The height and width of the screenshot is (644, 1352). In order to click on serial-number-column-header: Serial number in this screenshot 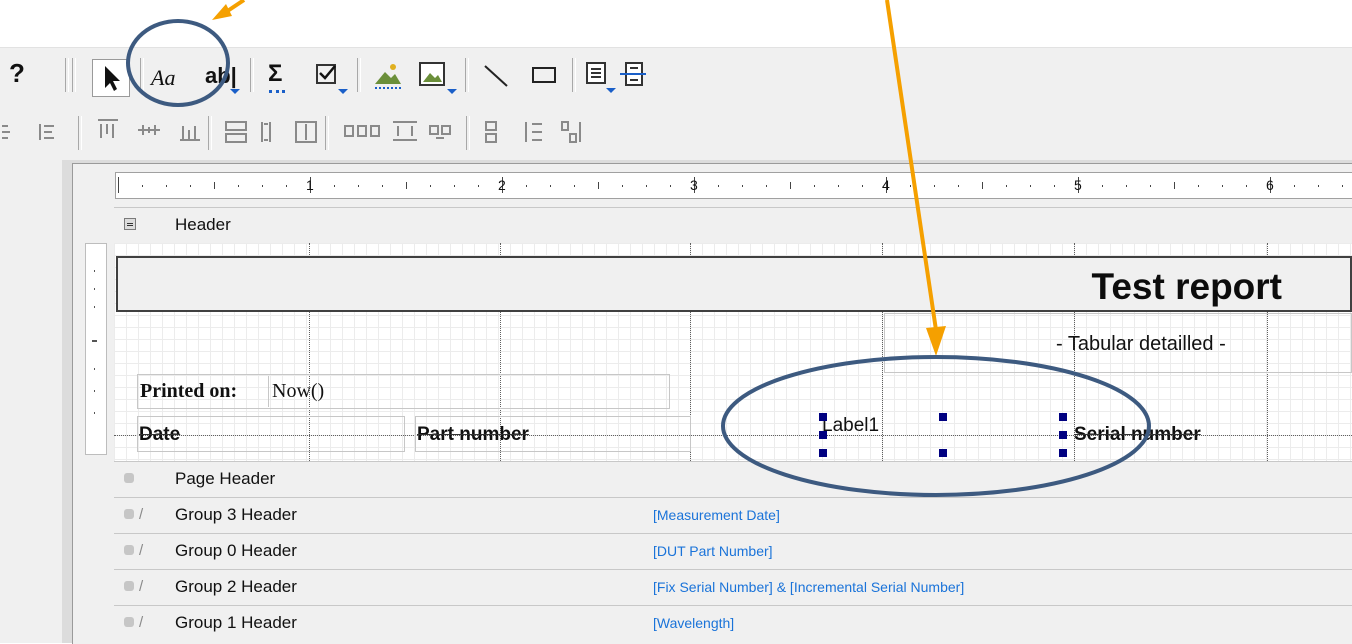, I will do `click(1137, 435)`.